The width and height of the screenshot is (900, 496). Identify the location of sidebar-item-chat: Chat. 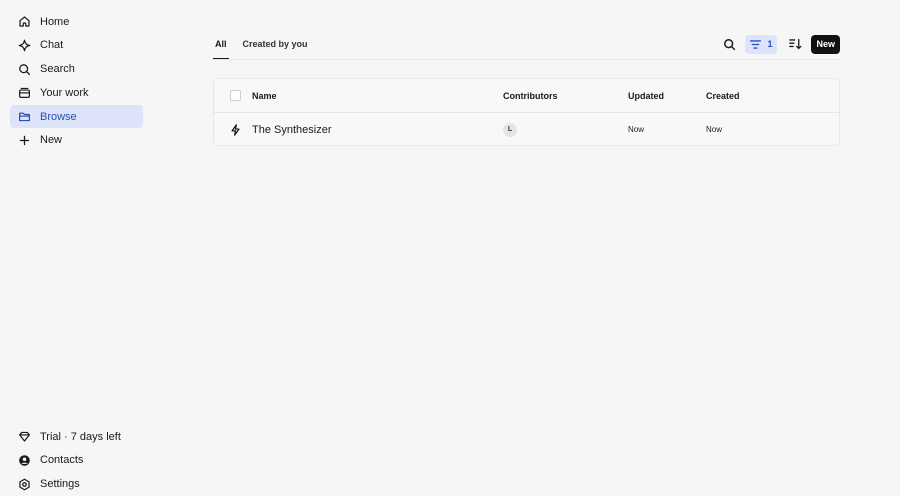
(76, 45).